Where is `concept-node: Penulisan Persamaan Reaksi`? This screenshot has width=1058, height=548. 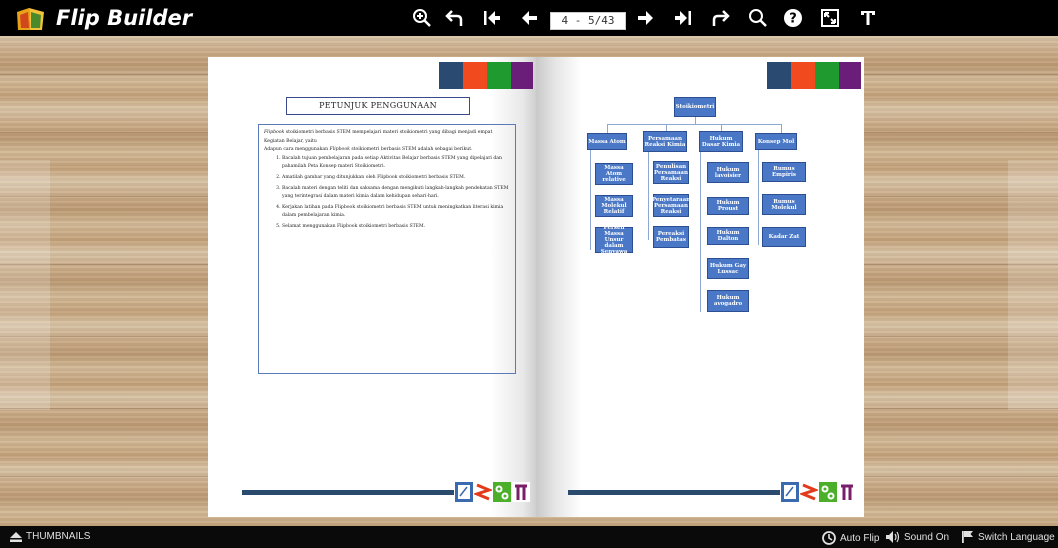
concept-node: Penulisan Persamaan Reaksi is located at coordinates (671, 172).